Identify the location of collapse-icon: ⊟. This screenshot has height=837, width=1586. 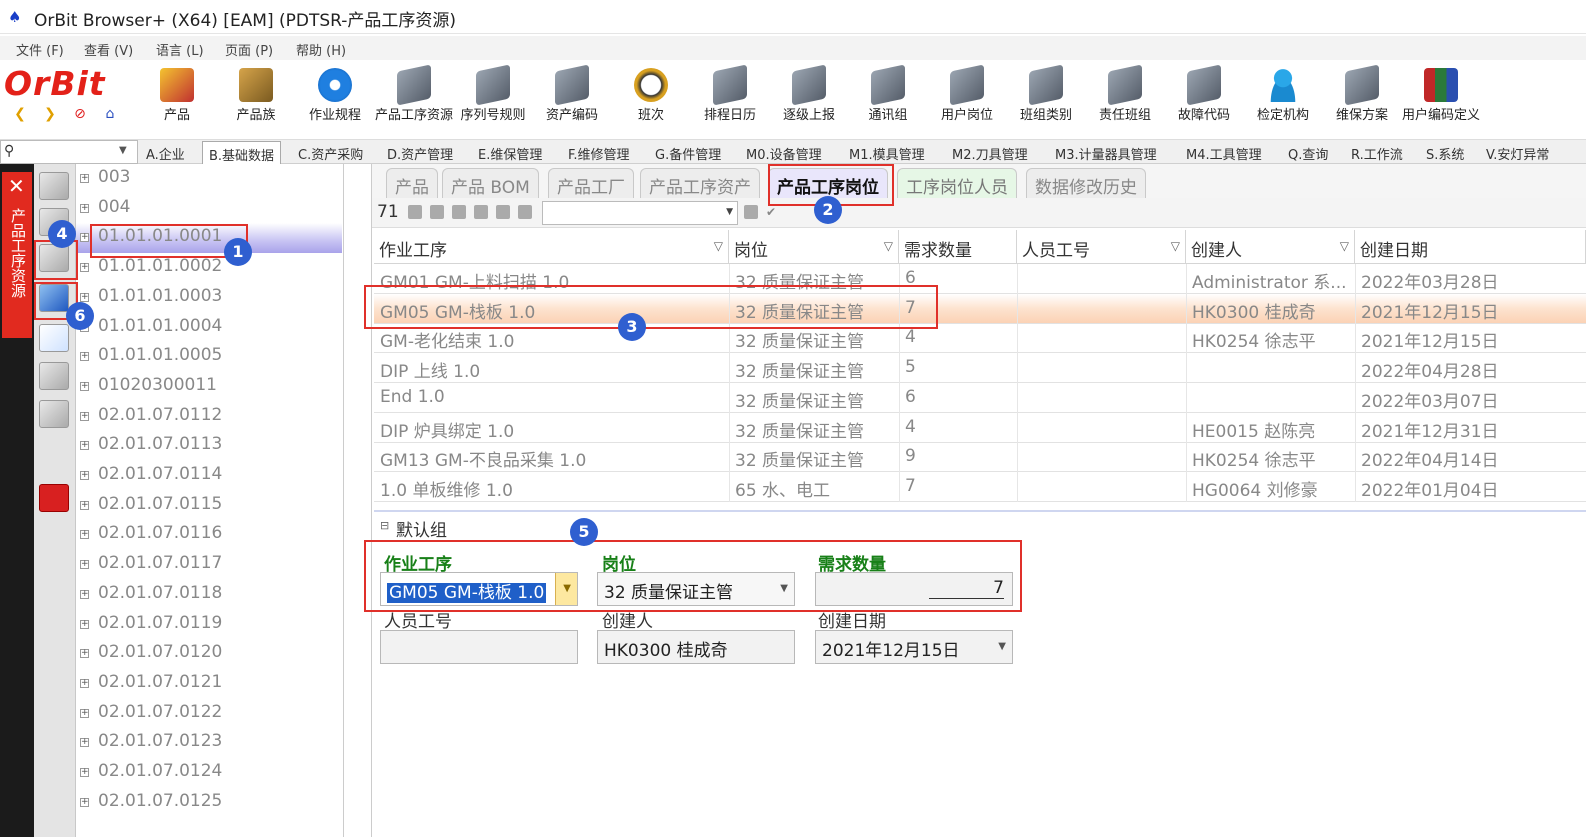
(384, 525).